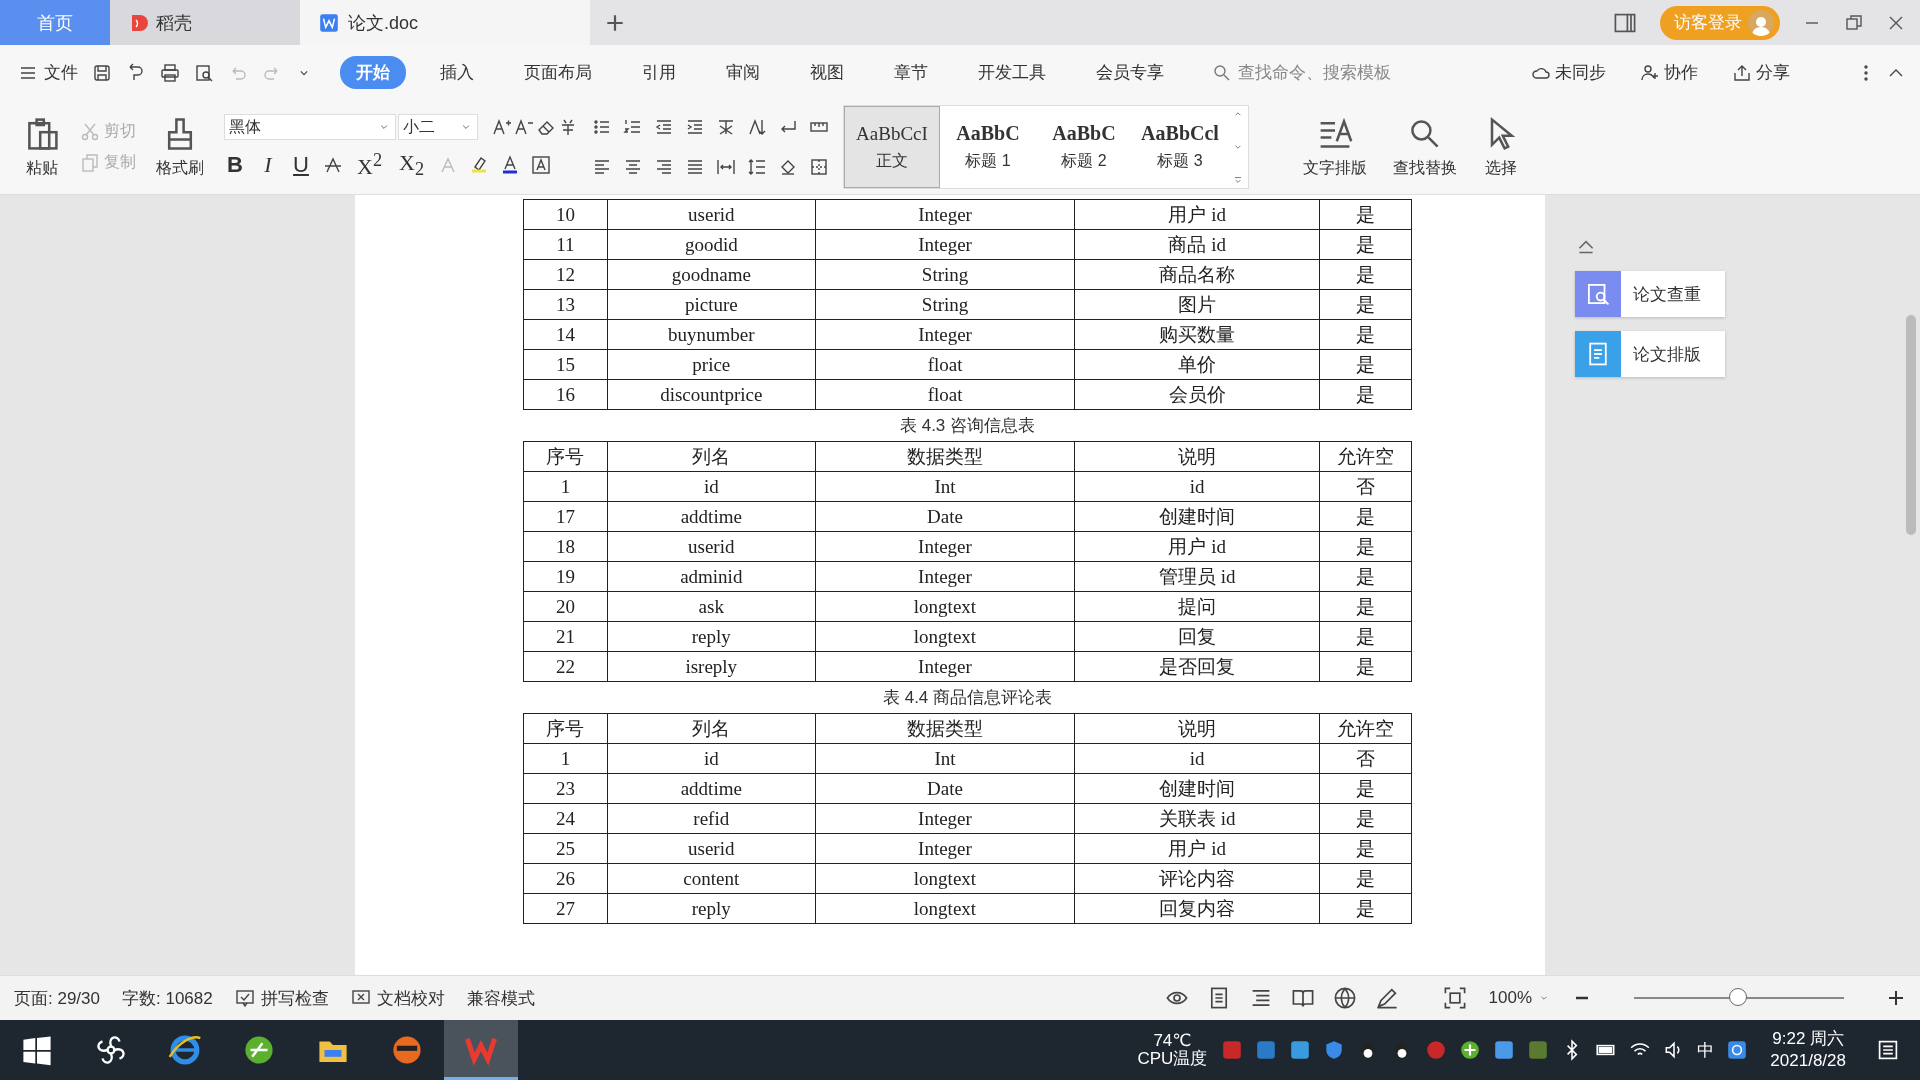  Describe the element at coordinates (42, 147) in the screenshot. I see `paste-button: 粘贴` at that location.